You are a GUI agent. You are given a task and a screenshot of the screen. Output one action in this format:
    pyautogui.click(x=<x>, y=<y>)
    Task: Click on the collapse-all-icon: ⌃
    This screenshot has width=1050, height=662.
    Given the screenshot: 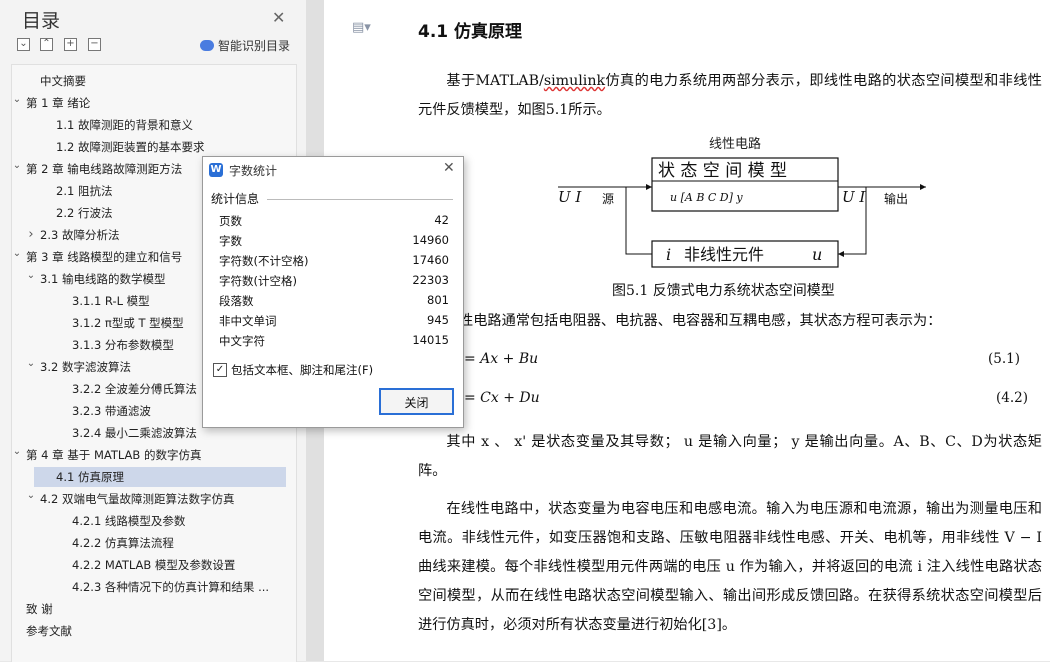 What is the action you would take?
    pyautogui.click(x=46, y=44)
    